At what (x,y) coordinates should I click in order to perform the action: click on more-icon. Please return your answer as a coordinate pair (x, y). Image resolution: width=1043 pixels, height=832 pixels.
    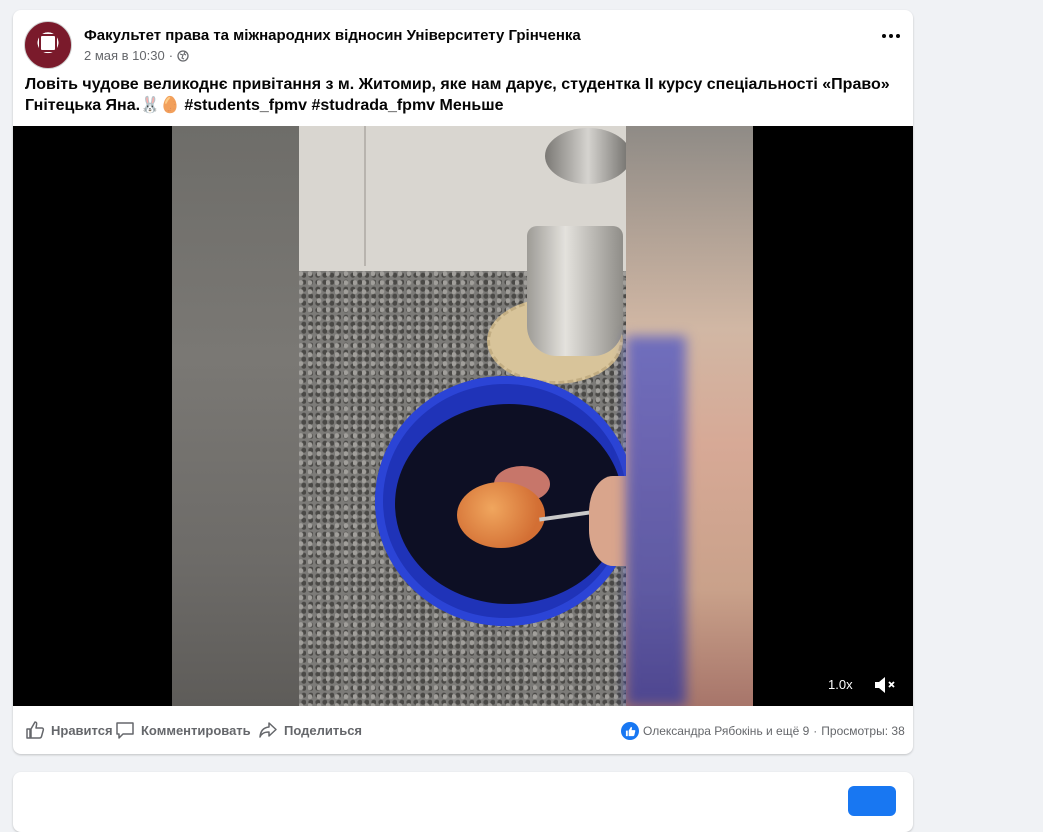
    Looking at the image, I should click on (891, 36).